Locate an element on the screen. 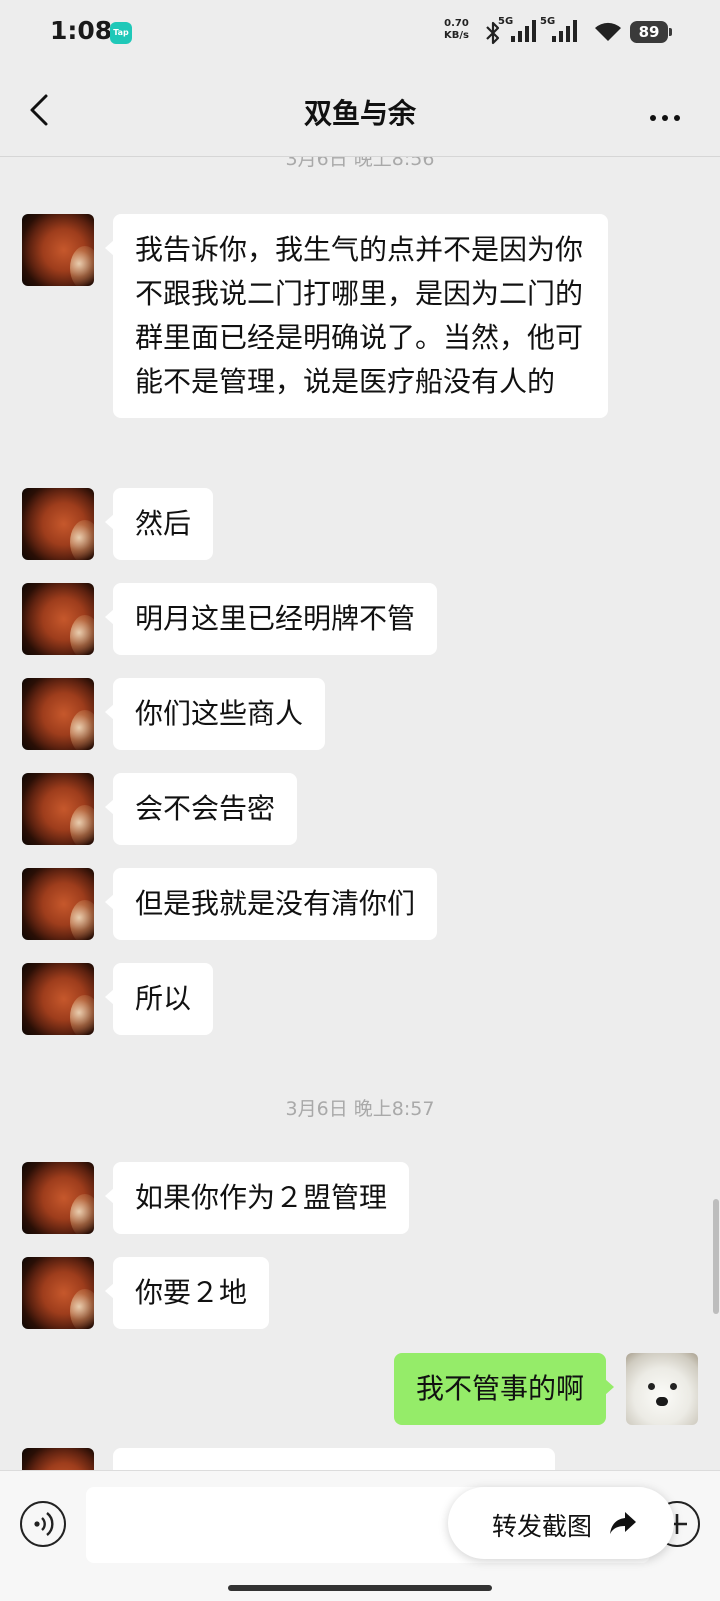 The image size is (720, 1601). voice-icon is located at coordinates (43, 1524).